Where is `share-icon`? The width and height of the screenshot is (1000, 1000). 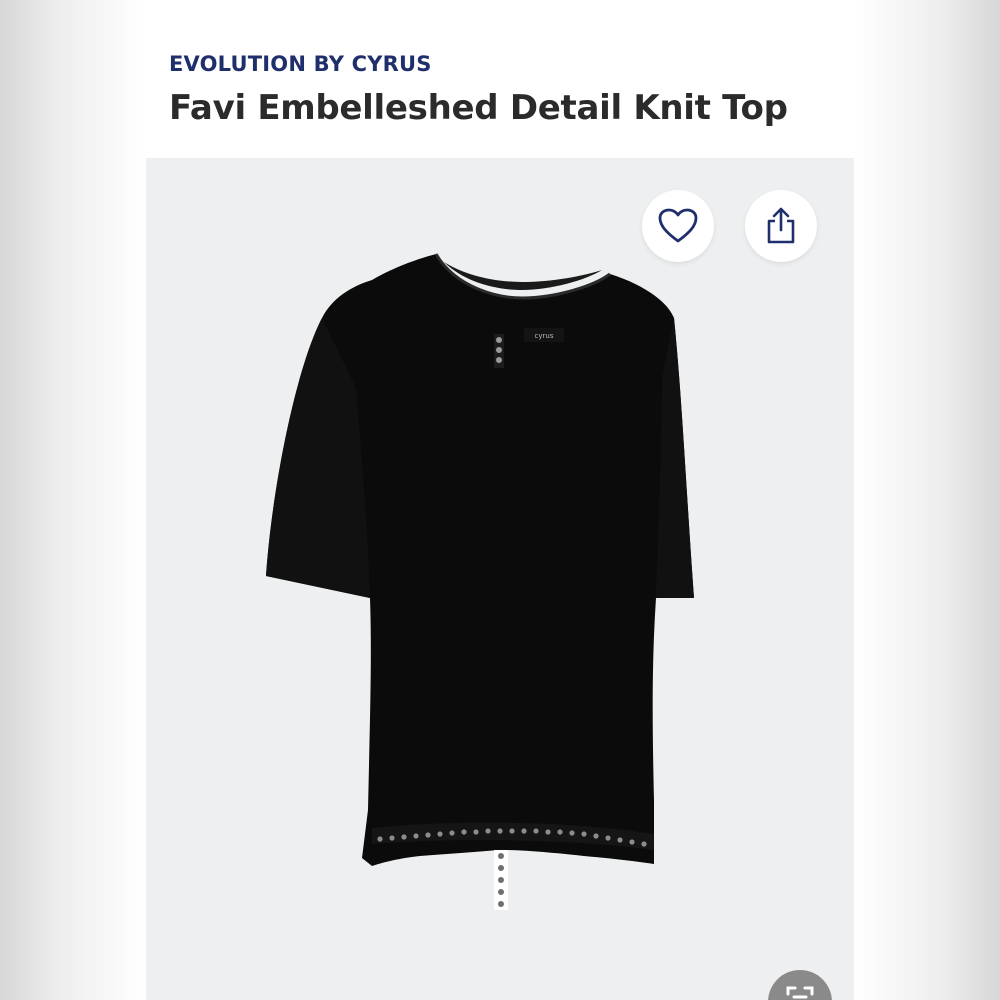 share-icon is located at coordinates (781, 225).